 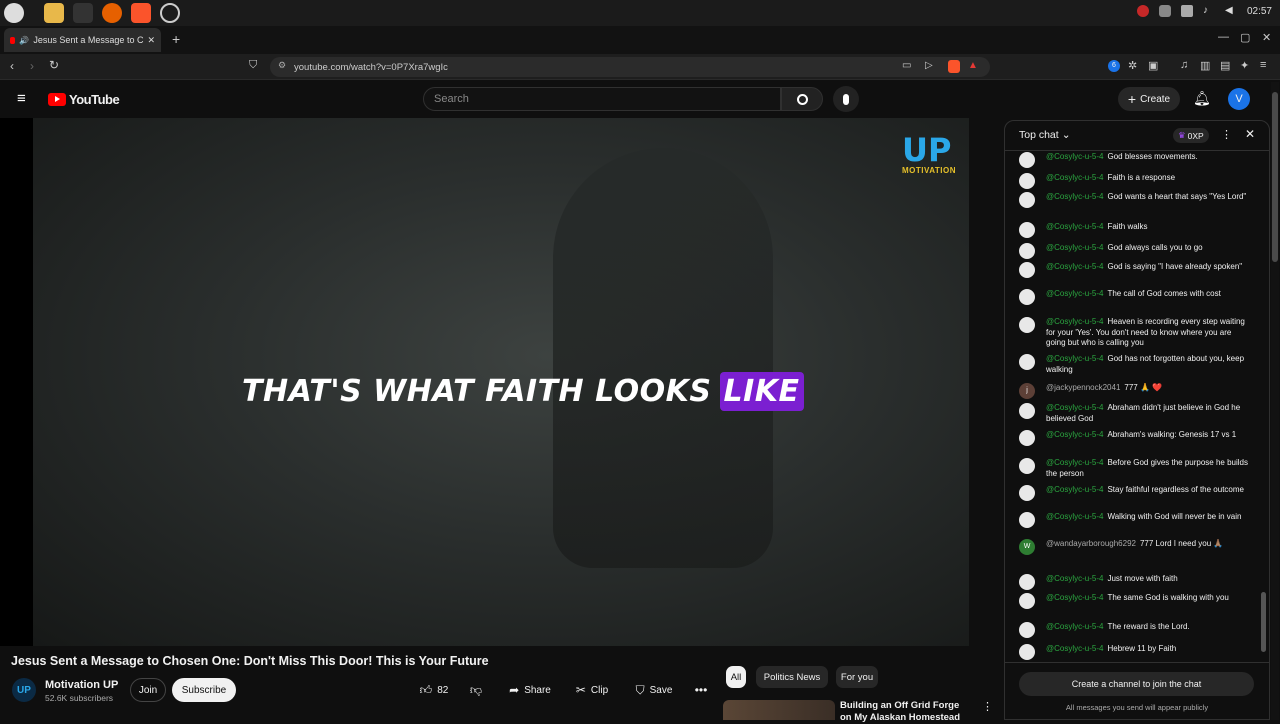 What do you see at coordinates (1225, 65) in the screenshot?
I see `wallet-icon: ▤` at bounding box center [1225, 65].